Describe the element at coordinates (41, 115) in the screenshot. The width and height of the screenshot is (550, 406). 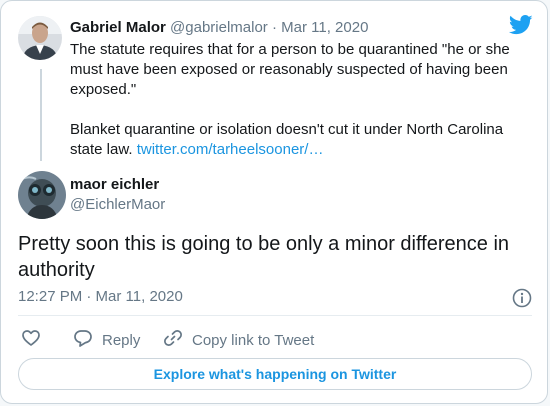
I see `thread-connector-line` at that location.